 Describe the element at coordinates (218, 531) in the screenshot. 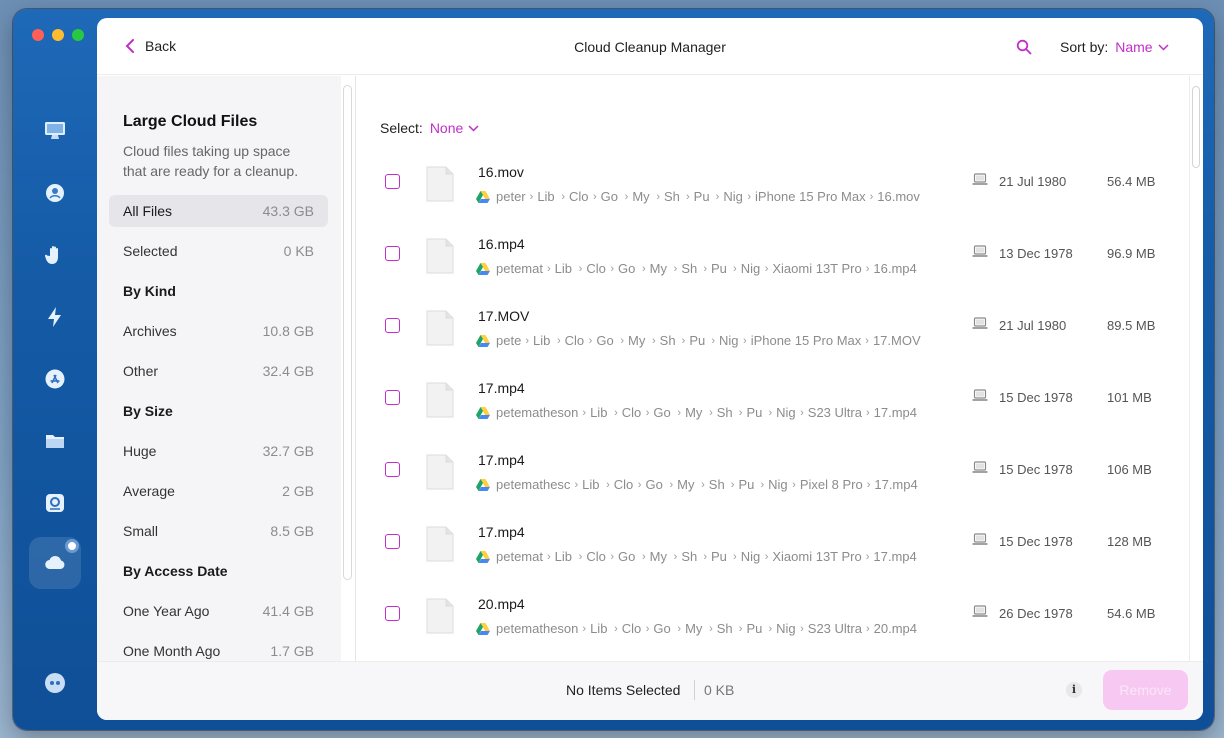

I see `sidebar-item: Small 8.5 GB` at that location.